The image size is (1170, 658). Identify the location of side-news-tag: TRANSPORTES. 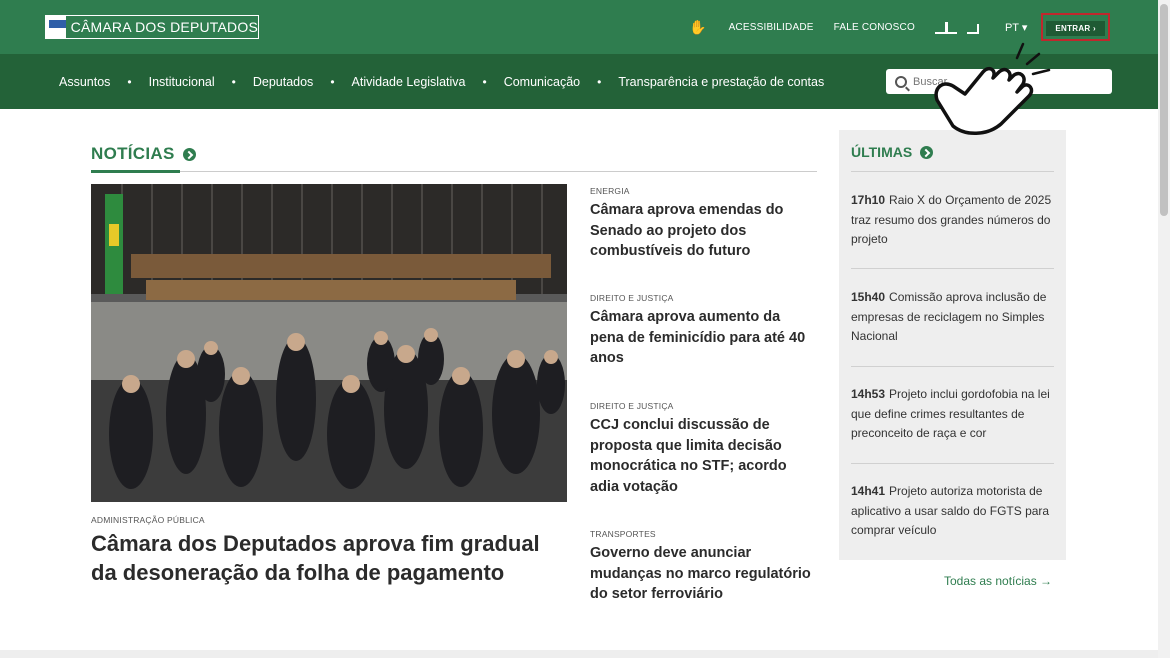
(623, 534).